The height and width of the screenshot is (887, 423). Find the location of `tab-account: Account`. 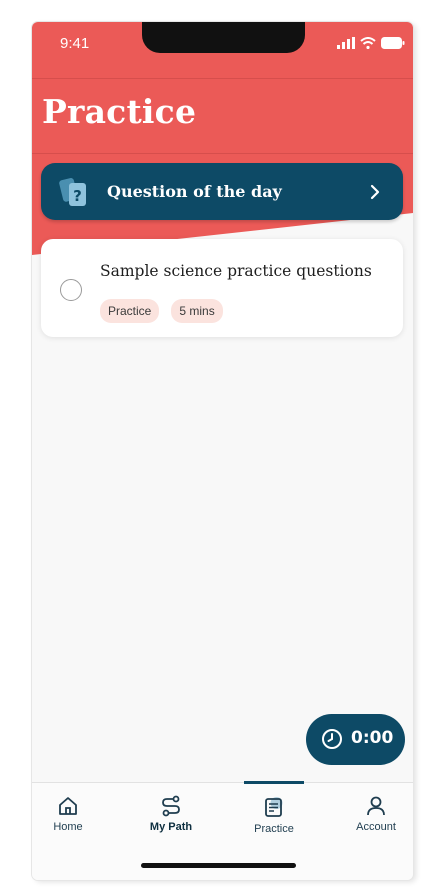

tab-account: Account is located at coordinates (374, 820).